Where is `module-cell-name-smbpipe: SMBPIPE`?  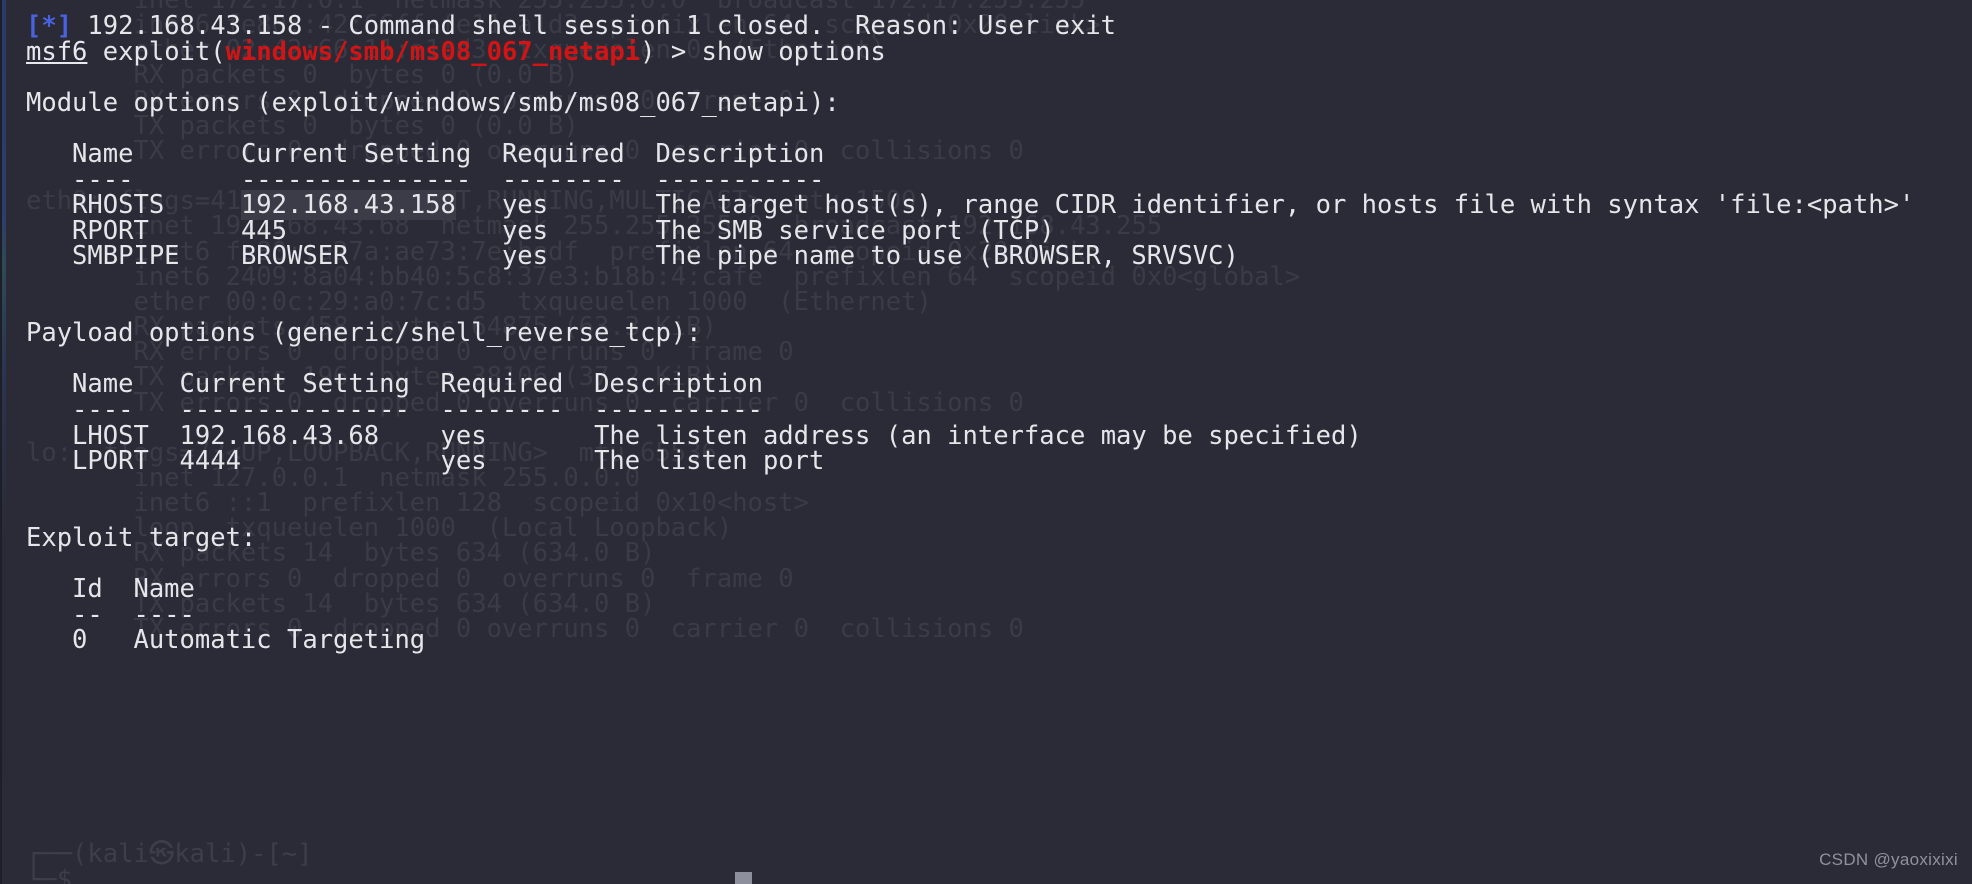
module-cell-name-smbpipe: SMBPIPE is located at coordinates (133, 256).